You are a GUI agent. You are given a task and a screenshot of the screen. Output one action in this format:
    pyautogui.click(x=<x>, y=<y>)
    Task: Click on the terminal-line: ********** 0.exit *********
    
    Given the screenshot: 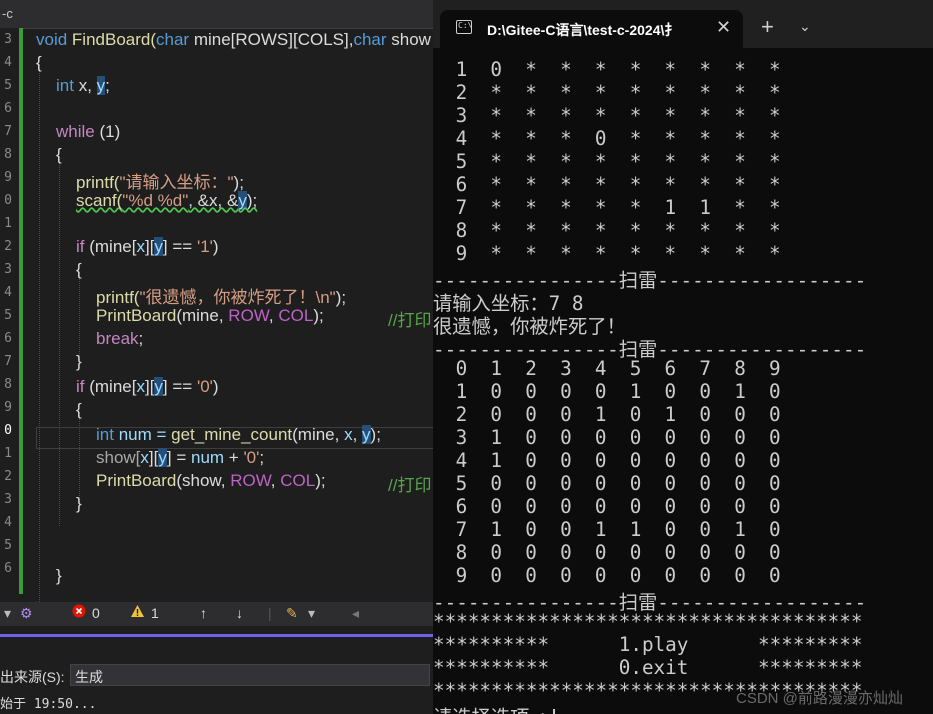 What is the action you would take?
    pyautogui.click(x=648, y=667)
    